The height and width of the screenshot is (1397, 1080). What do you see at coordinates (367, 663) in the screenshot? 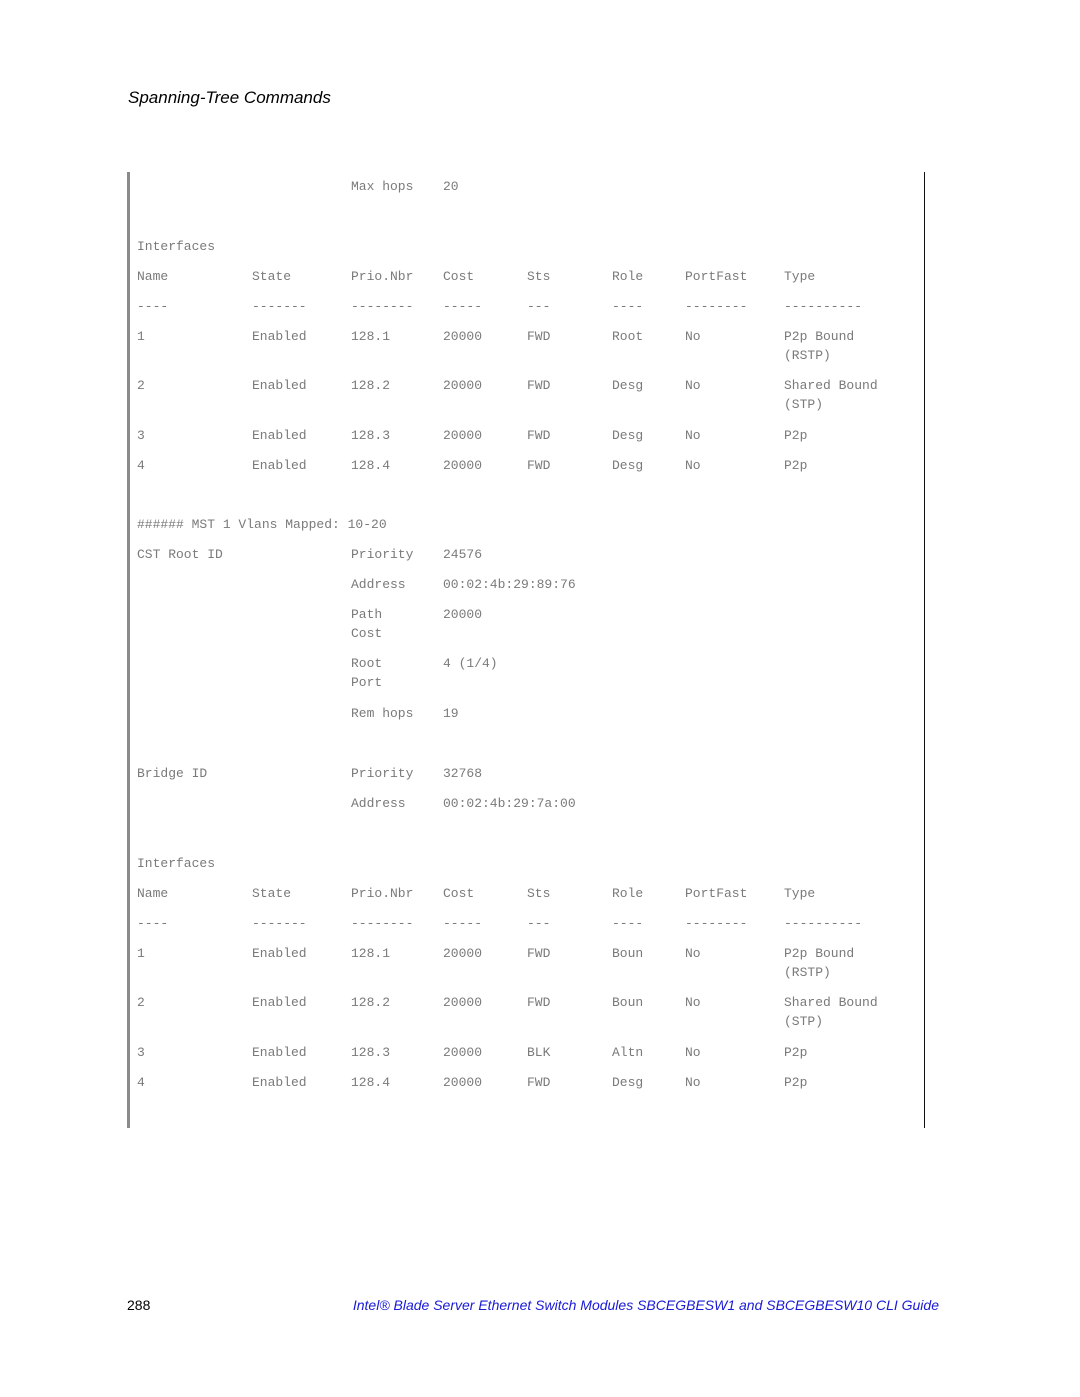
I see `root-port-label-line1: Root` at bounding box center [367, 663].